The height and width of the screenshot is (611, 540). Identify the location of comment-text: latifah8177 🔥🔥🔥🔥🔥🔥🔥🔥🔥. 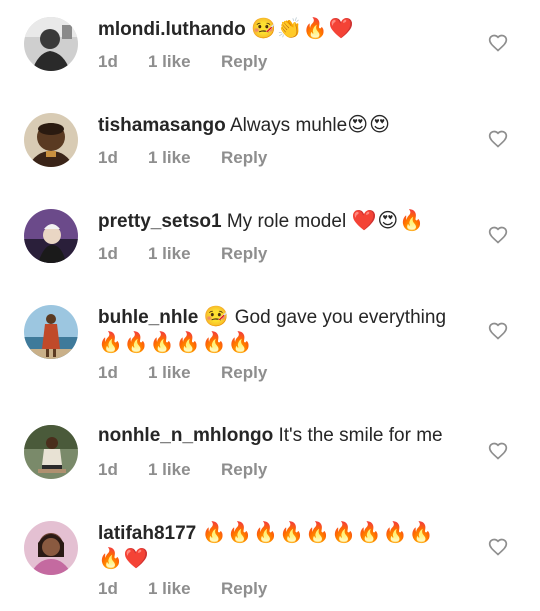
(288, 533).